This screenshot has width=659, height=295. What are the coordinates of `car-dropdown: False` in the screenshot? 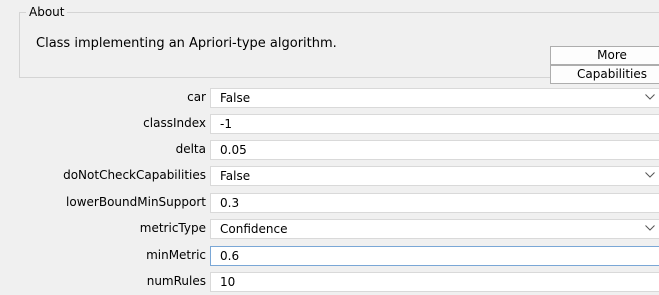 It's located at (434, 98).